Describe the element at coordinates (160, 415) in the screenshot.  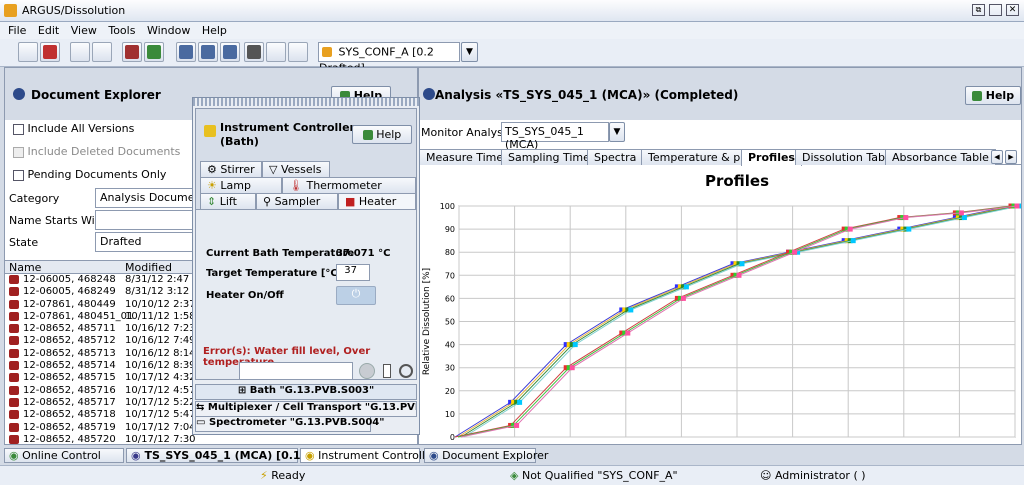
I see `row-modified: 10/17/12 5:47 P` at that location.